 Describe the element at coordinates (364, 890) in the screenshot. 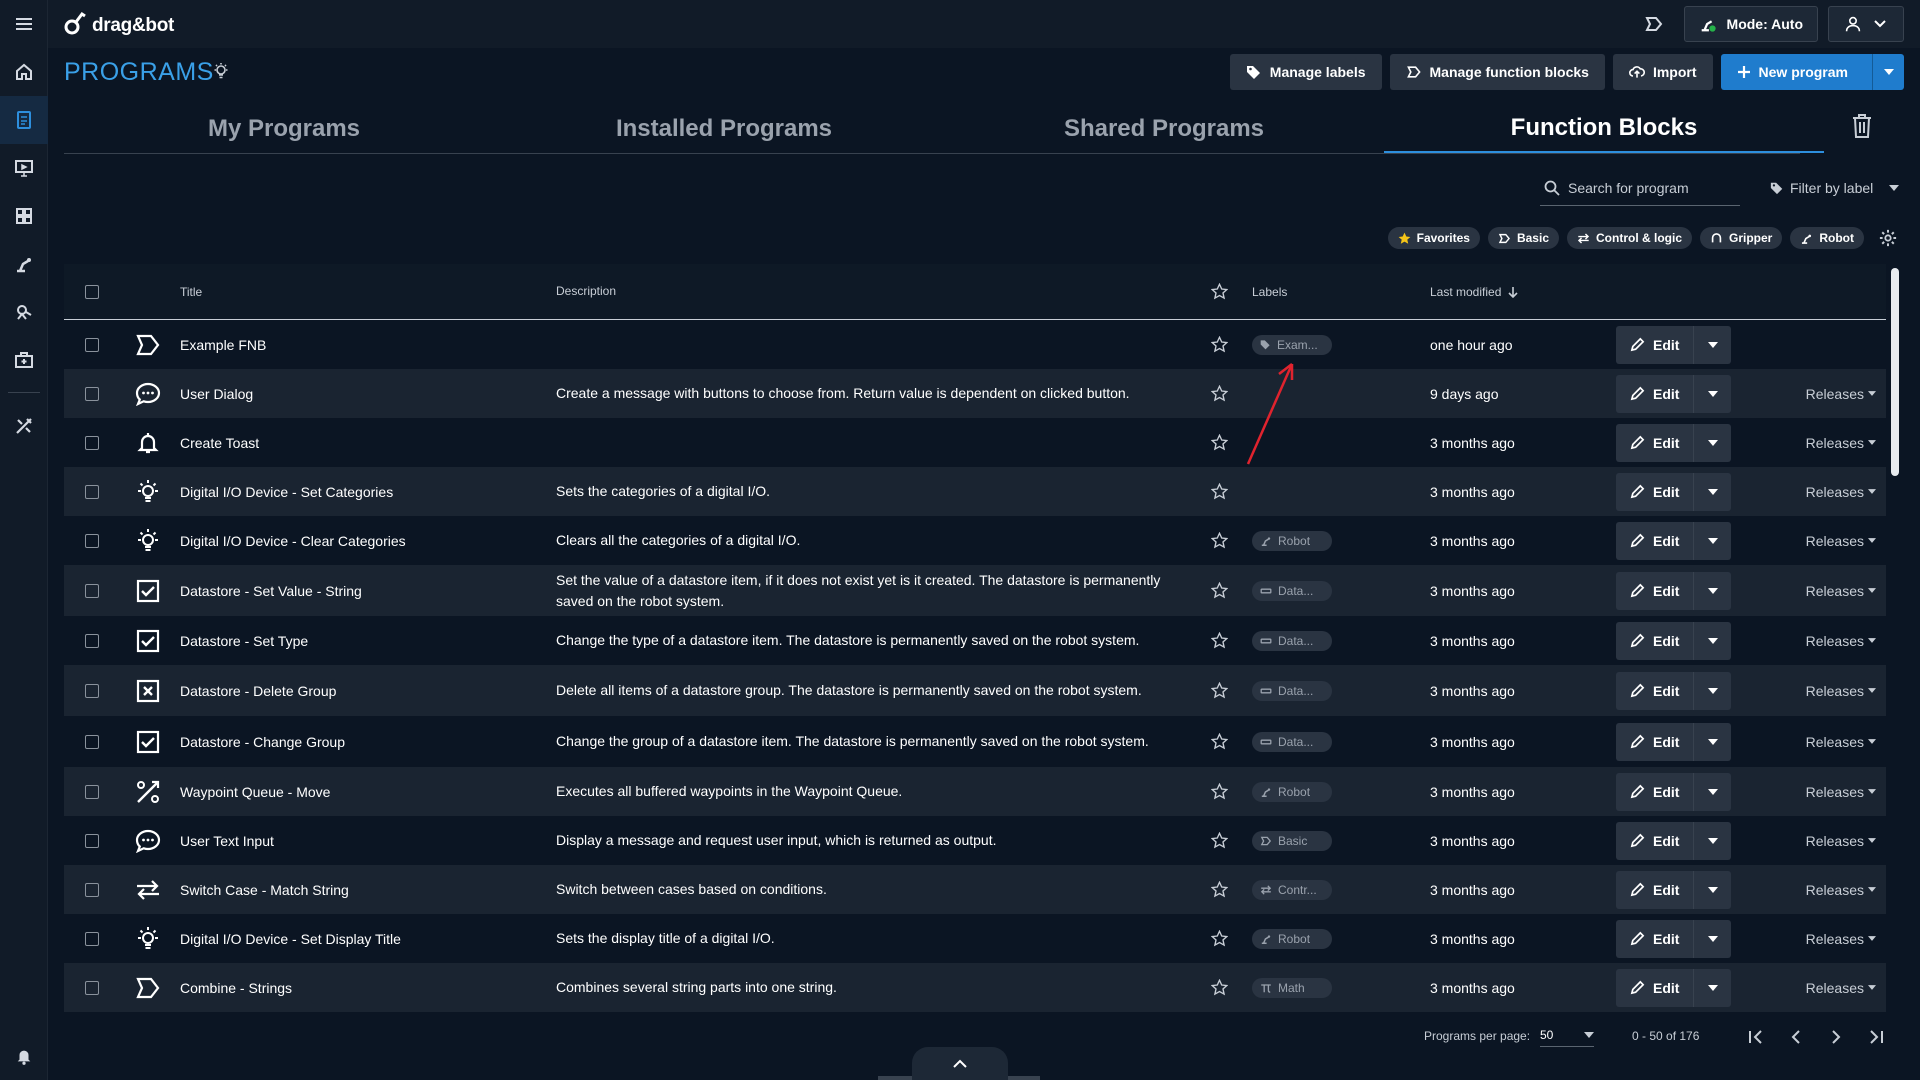

I see `row-title: Switch Case - Match String` at that location.